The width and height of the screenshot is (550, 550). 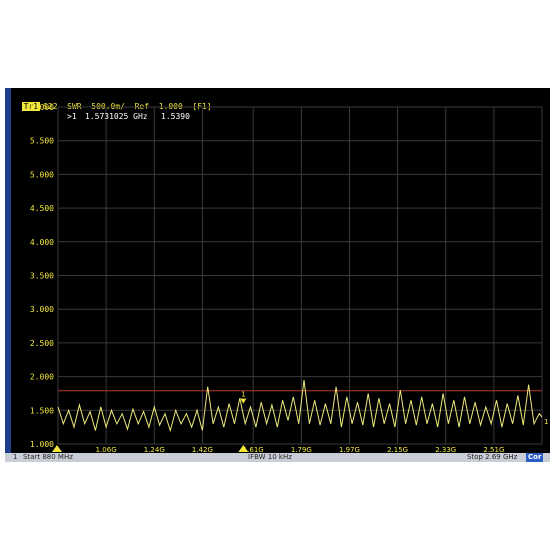 I want to click on marker-group: 11, so click(x=300, y=421).